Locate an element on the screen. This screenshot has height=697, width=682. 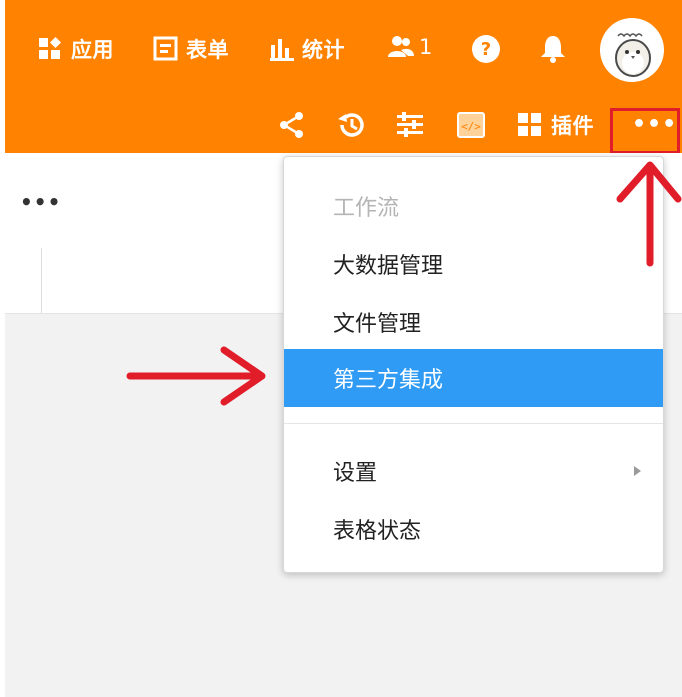
filter-button is located at coordinates (410, 125).